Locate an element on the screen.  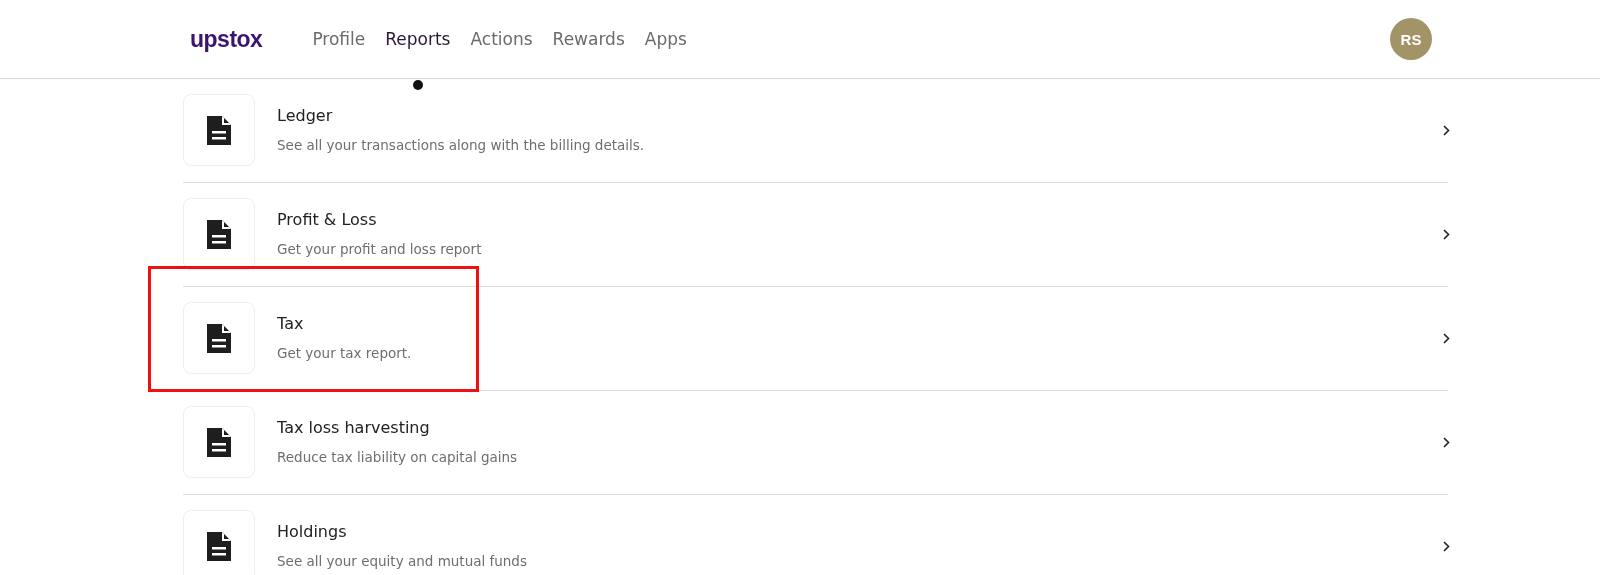
report-title: Profit & Loss is located at coordinates (327, 219).